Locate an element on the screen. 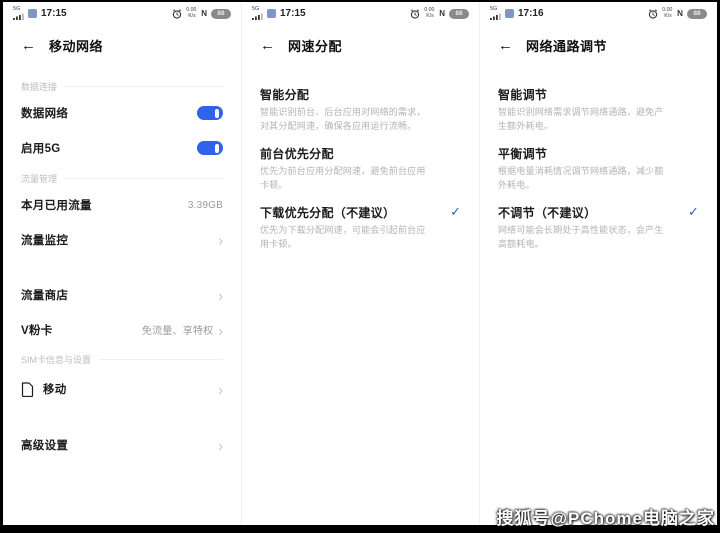  nav-header: ← 网速分配 is located at coordinates (360, 39).